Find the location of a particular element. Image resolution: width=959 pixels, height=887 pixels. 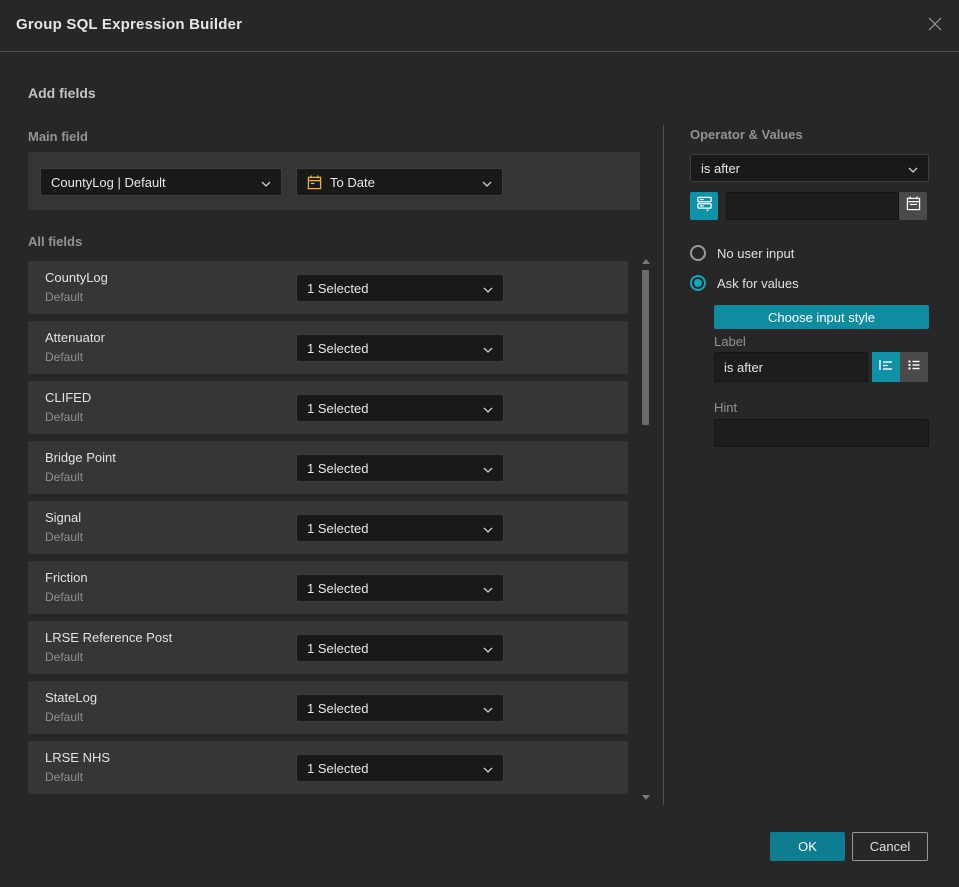

field-row: Attenuator Default 1 Selected is located at coordinates (328, 347).